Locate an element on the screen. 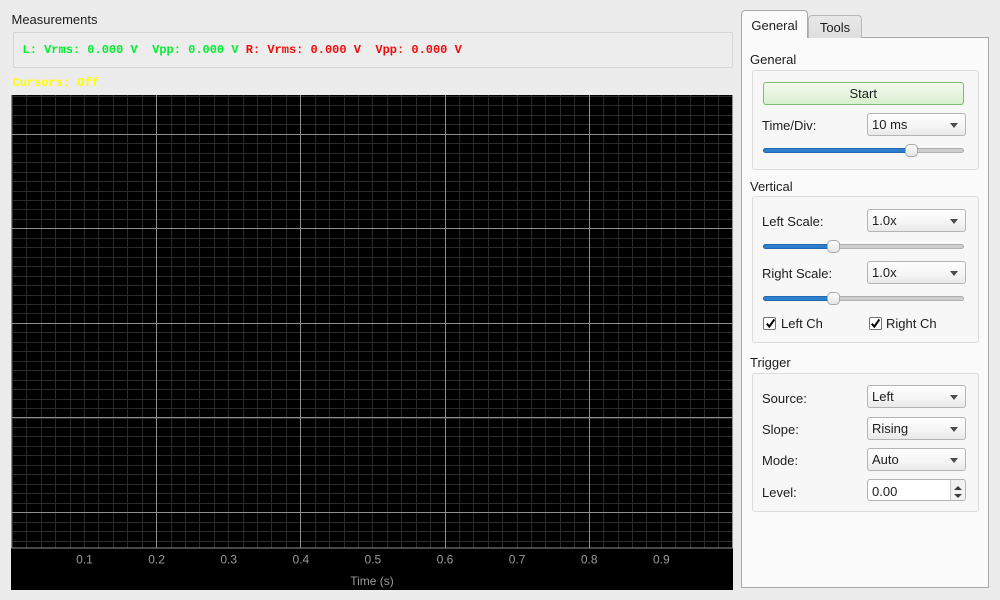 Image resolution: width=1000 pixels, height=600 pixels. svg-text: 0.3 is located at coordinates (228, 559).